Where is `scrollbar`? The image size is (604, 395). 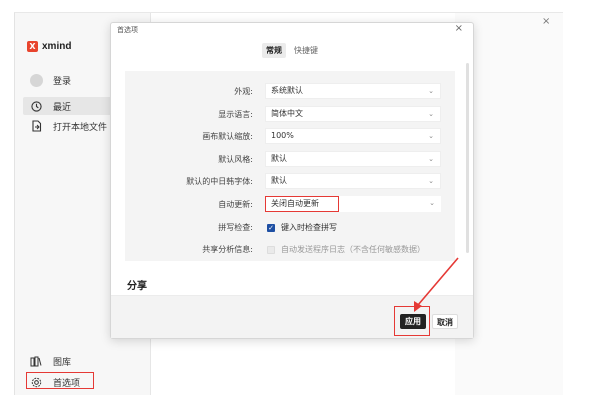 scrollbar is located at coordinates (467, 158).